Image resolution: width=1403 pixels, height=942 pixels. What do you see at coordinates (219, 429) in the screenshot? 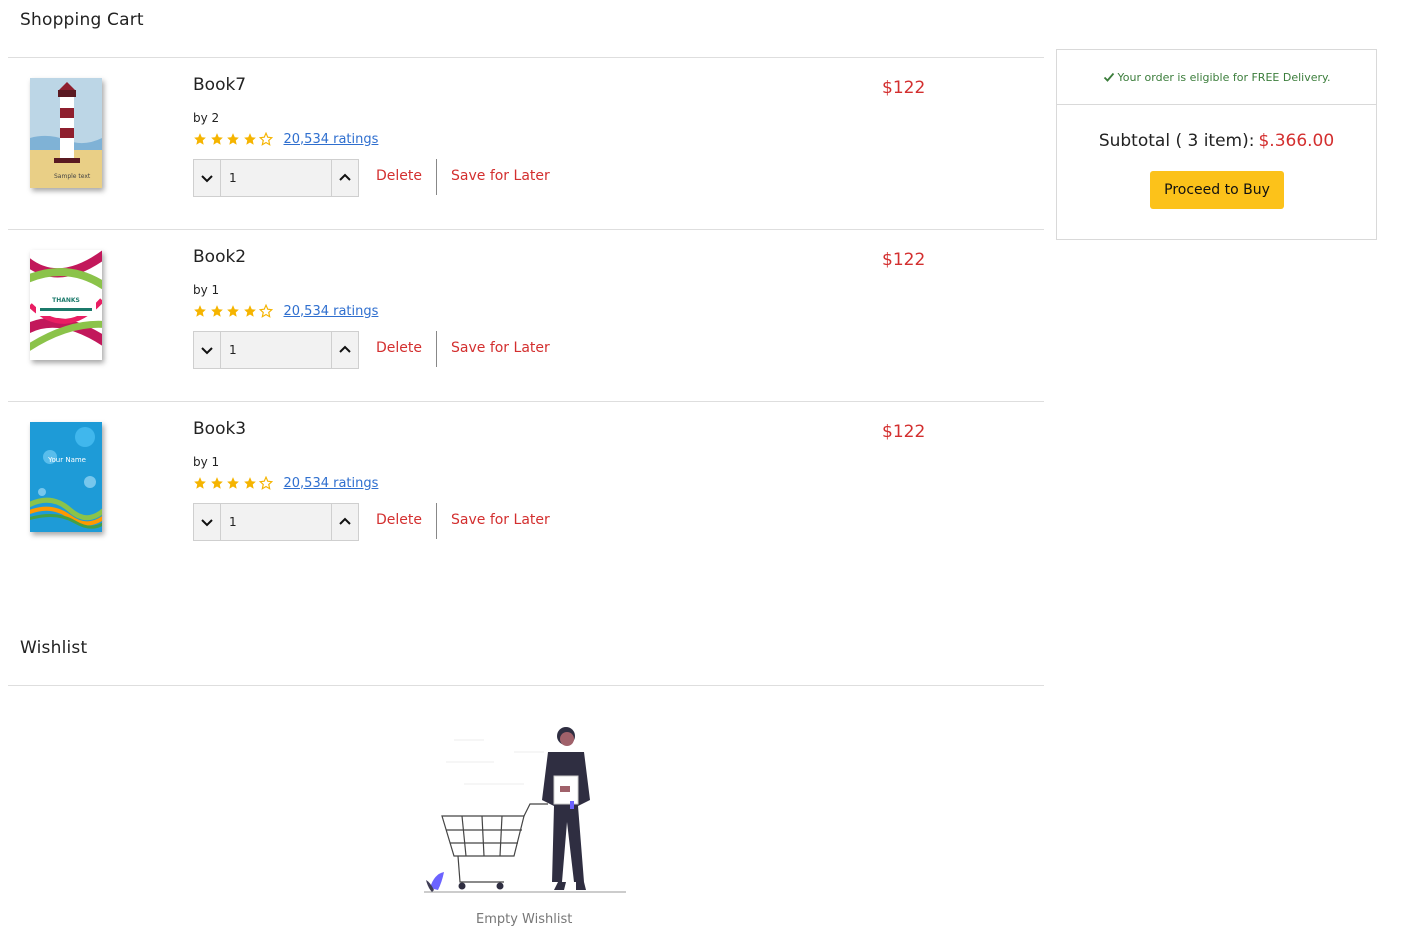
I see `item-title: Book3` at bounding box center [219, 429].